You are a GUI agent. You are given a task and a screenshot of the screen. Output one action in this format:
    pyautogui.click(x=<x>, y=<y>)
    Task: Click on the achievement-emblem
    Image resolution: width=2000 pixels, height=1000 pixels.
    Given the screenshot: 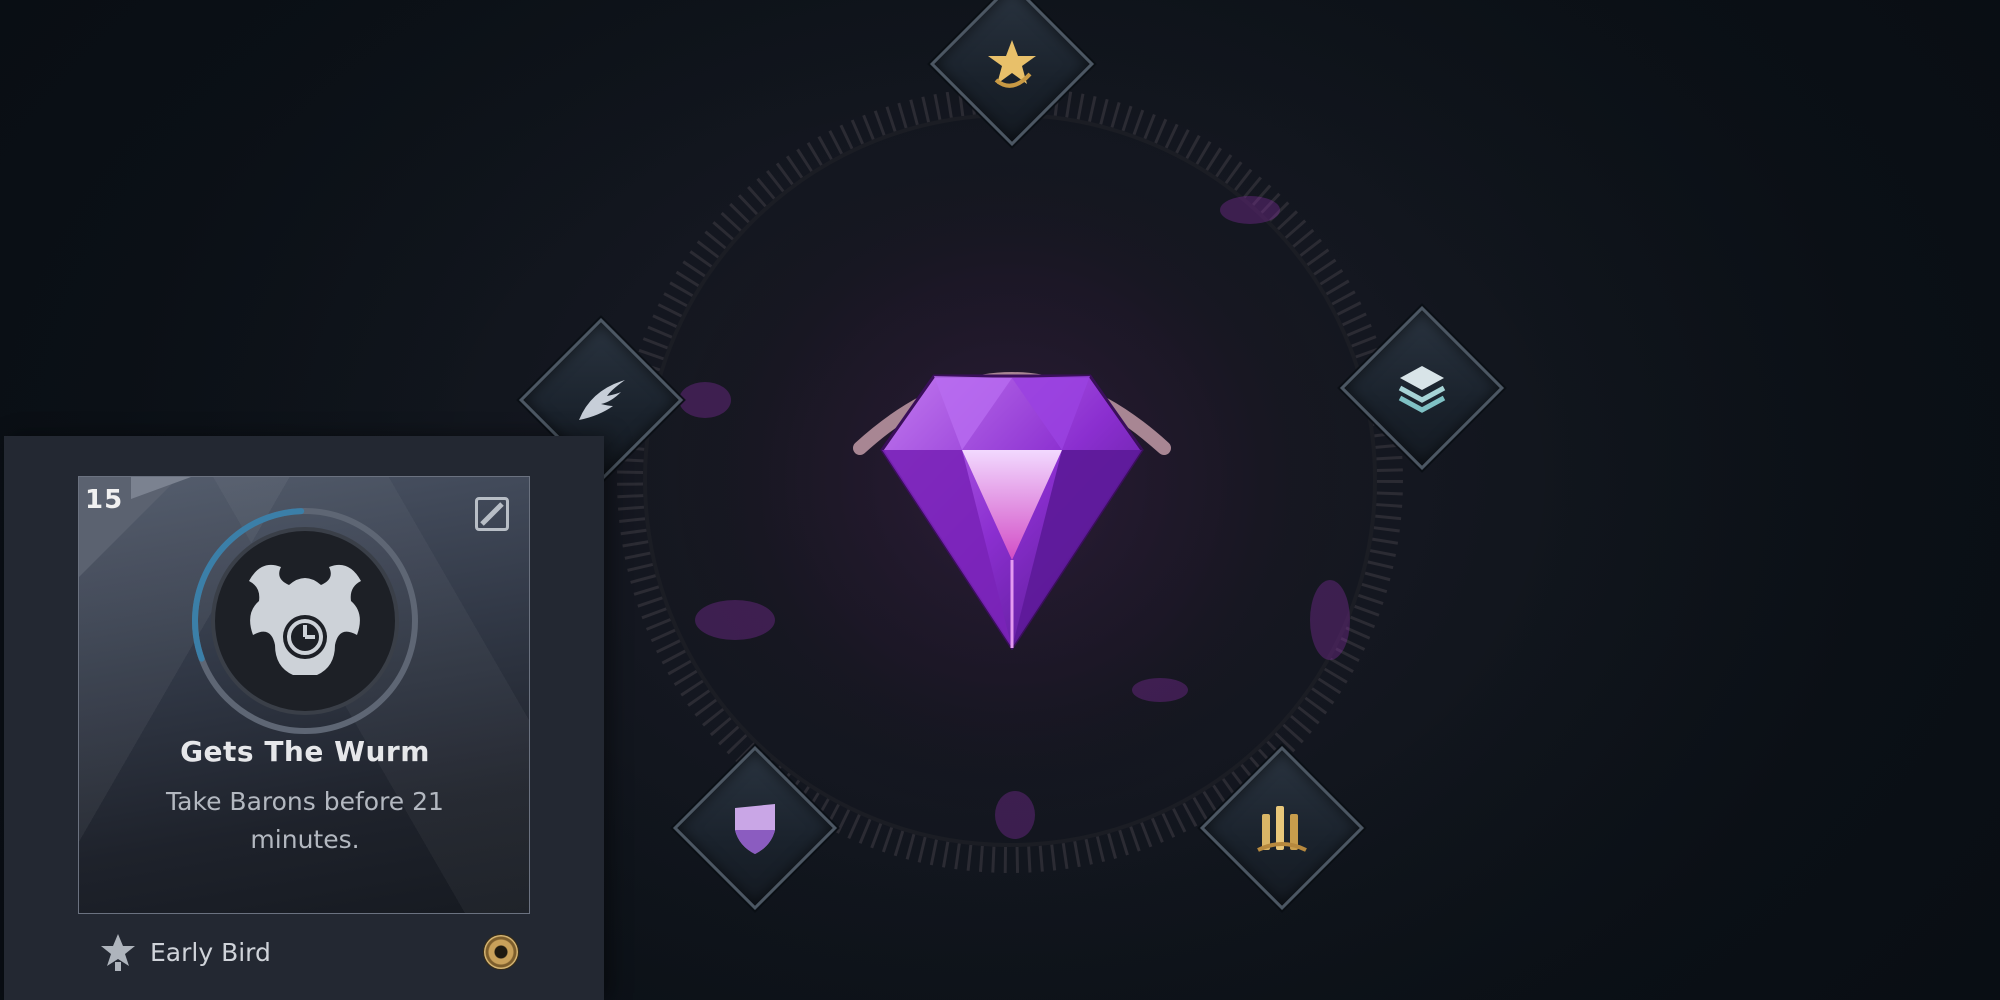 What is the action you would take?
    pyautogui.click(x=305, y=621)
    